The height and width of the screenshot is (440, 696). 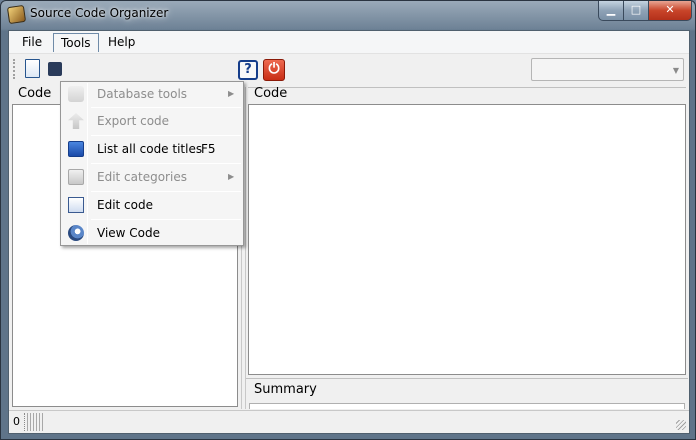 I want to click on maximize-button: □, so click(x=636, y=11).